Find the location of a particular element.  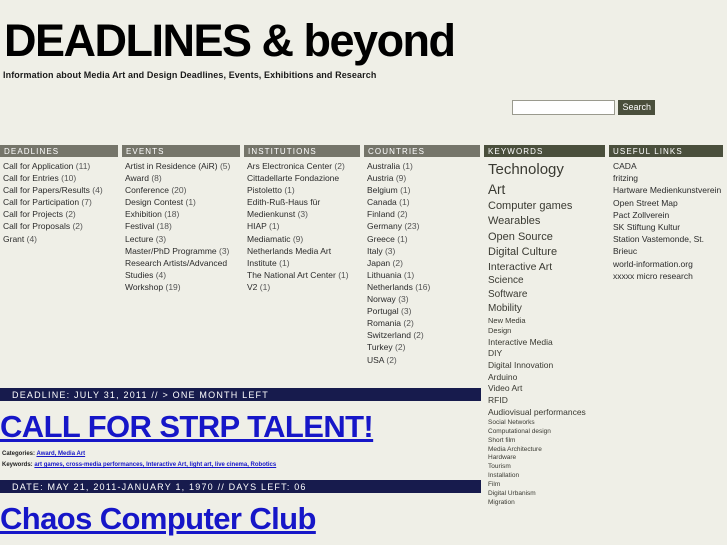

keyword-tag: New Media is located at coordinates (546, 321).